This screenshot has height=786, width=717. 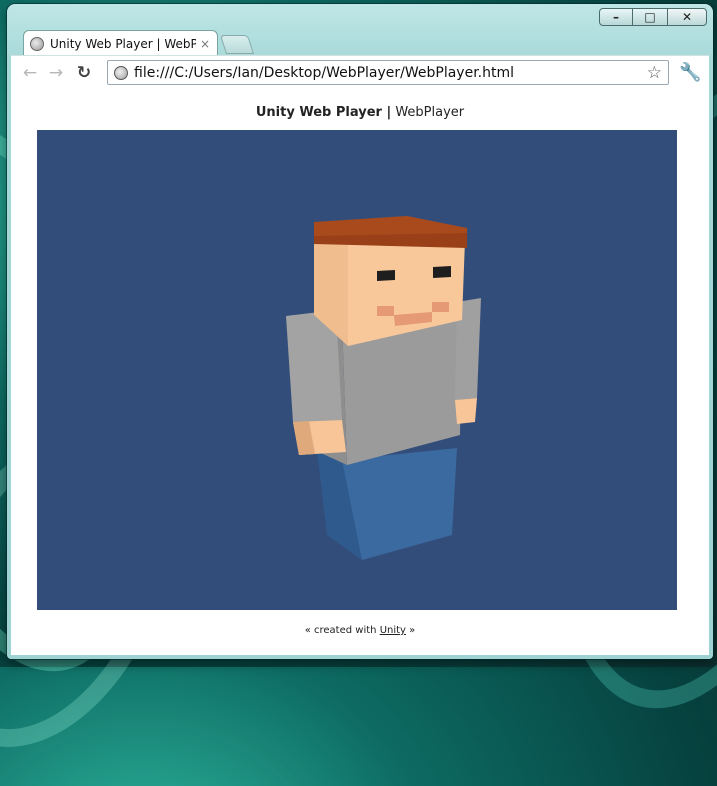 I want to click on footer-suffix: », so click(x=412, y=630).